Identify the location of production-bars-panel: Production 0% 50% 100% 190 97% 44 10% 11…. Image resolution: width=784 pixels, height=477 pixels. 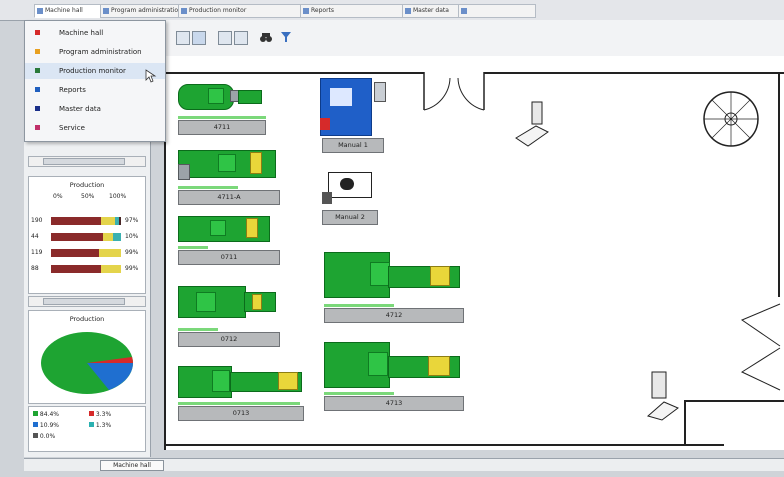
(87, 235).